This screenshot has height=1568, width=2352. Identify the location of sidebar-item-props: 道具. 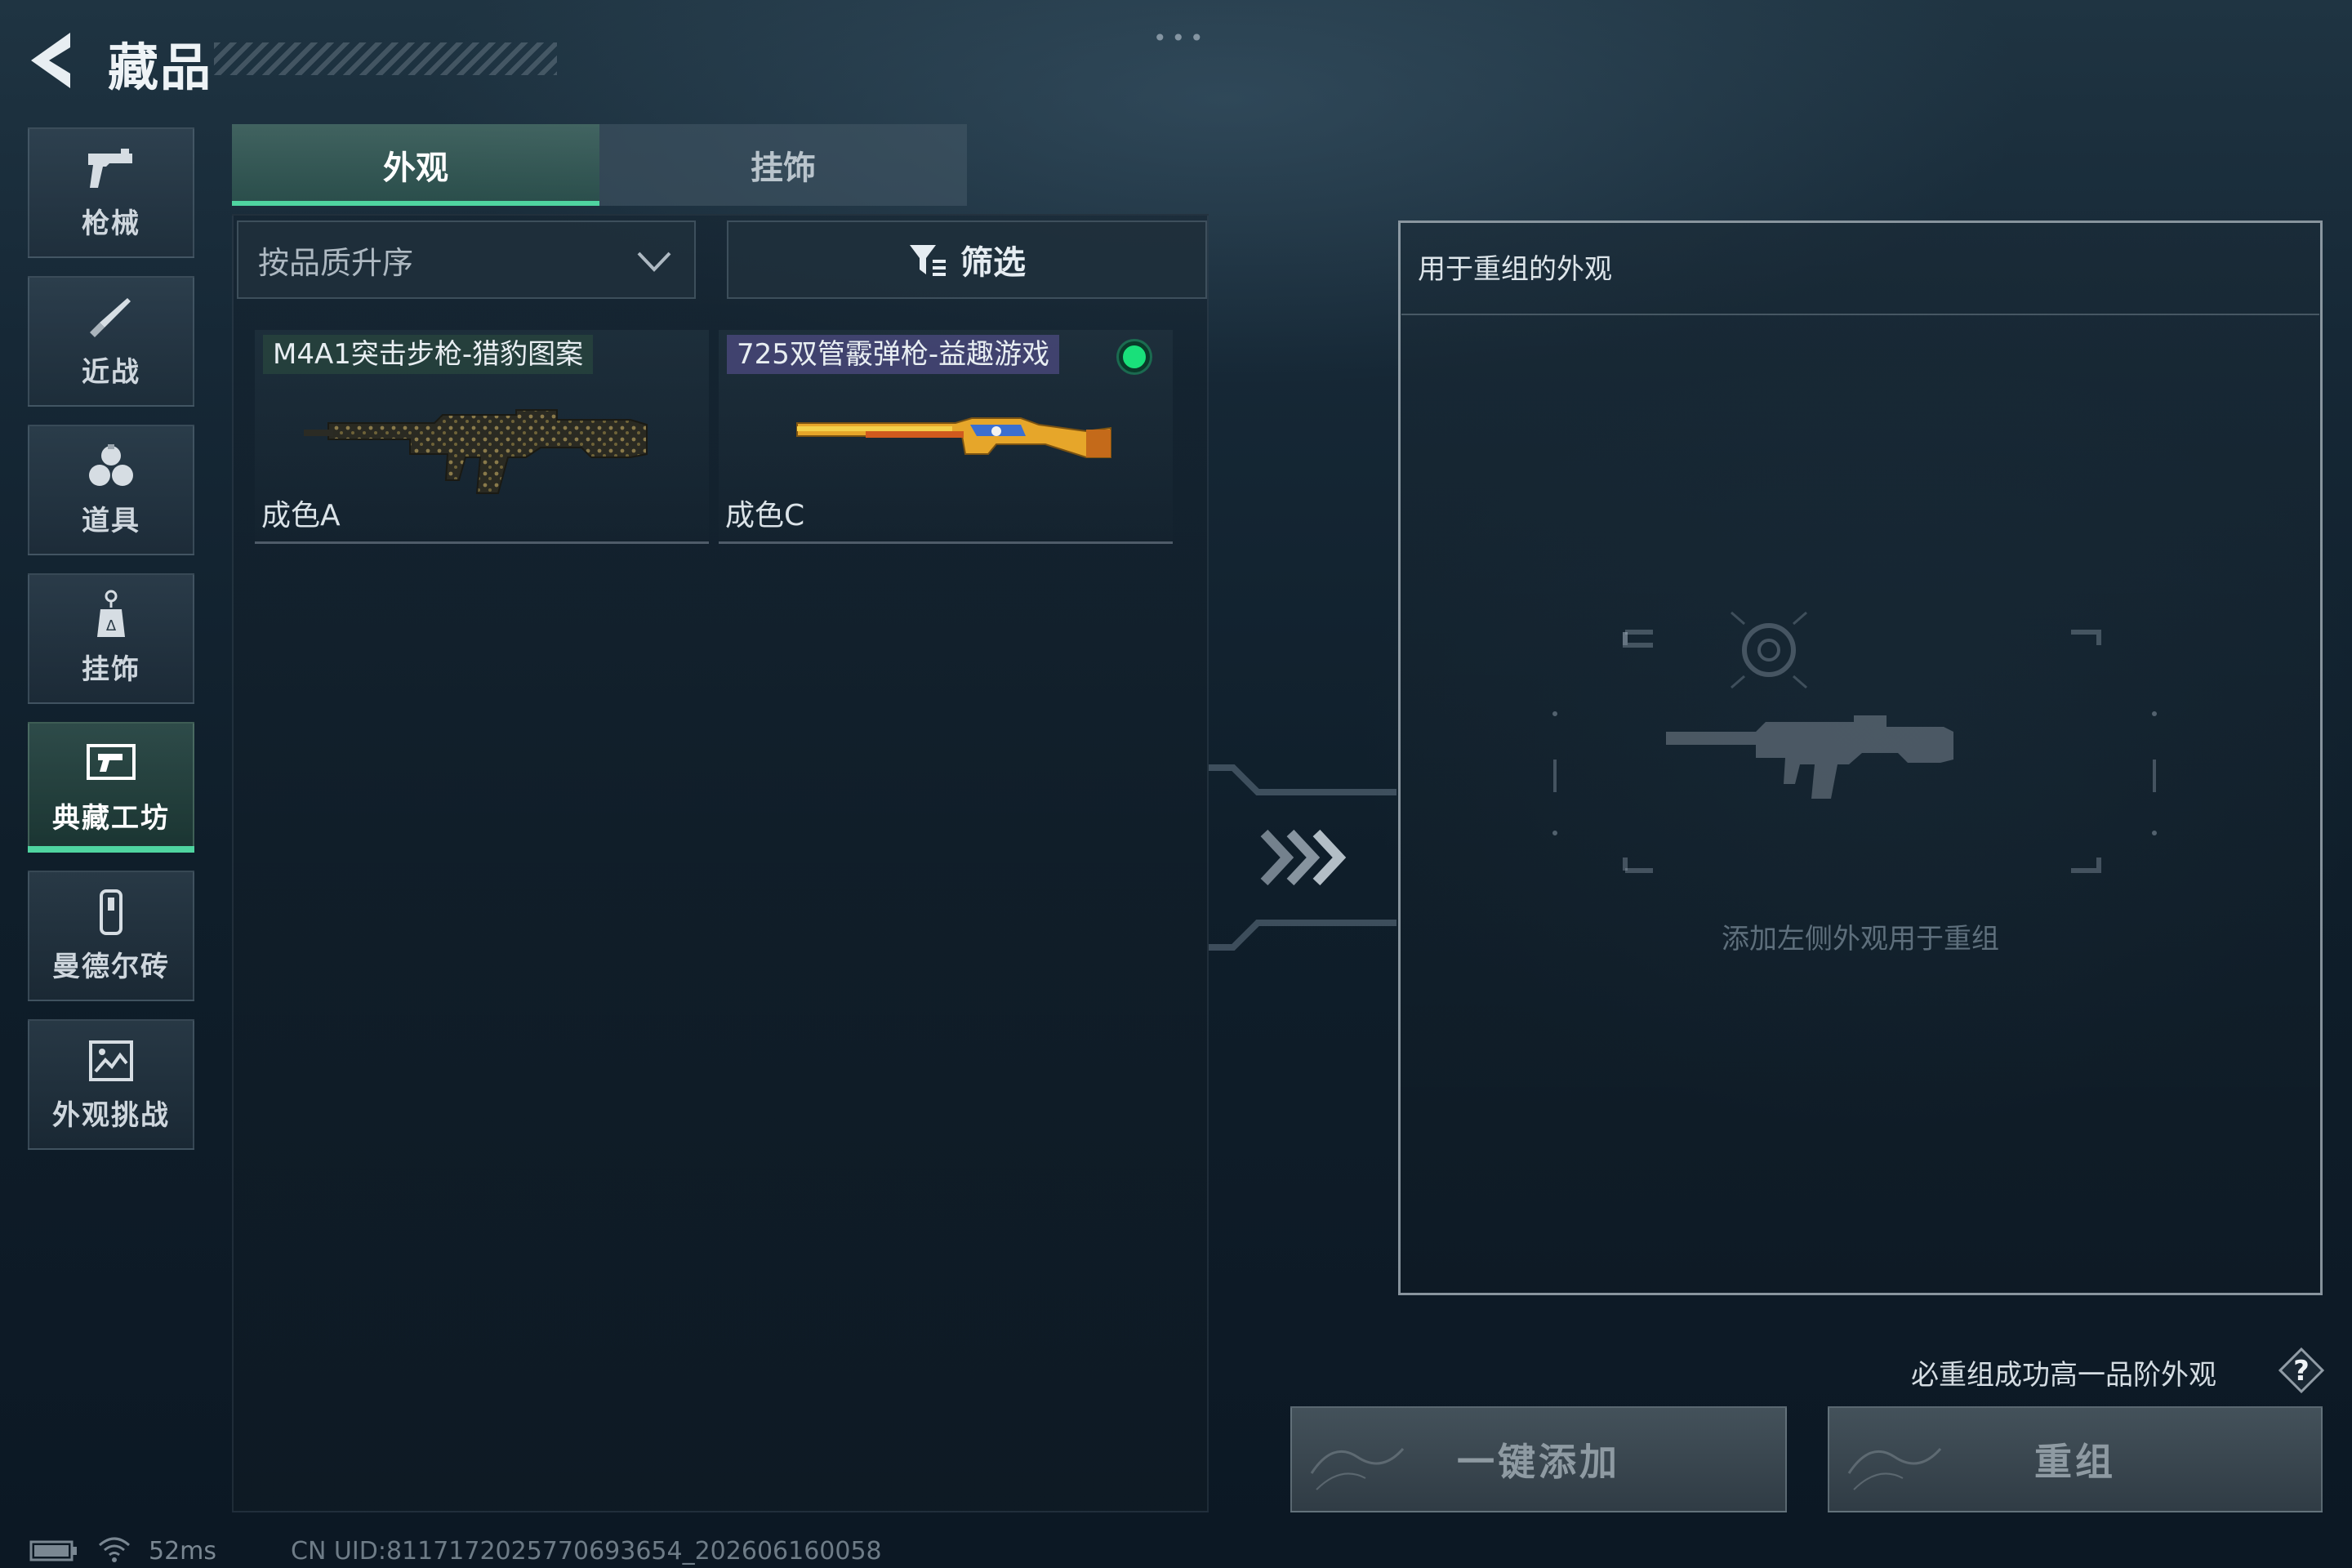
(111, 490).